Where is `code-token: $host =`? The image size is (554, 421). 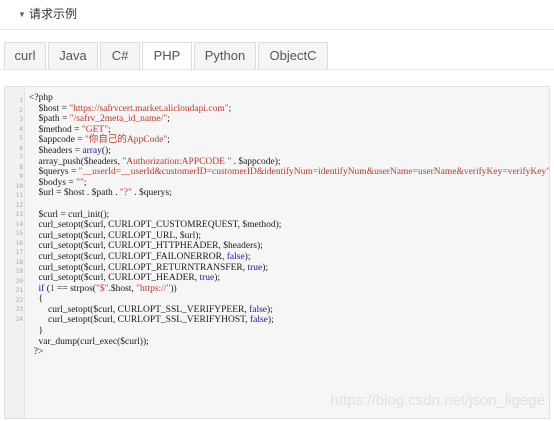
code-token: $host = is located at coordinates (49, 108).